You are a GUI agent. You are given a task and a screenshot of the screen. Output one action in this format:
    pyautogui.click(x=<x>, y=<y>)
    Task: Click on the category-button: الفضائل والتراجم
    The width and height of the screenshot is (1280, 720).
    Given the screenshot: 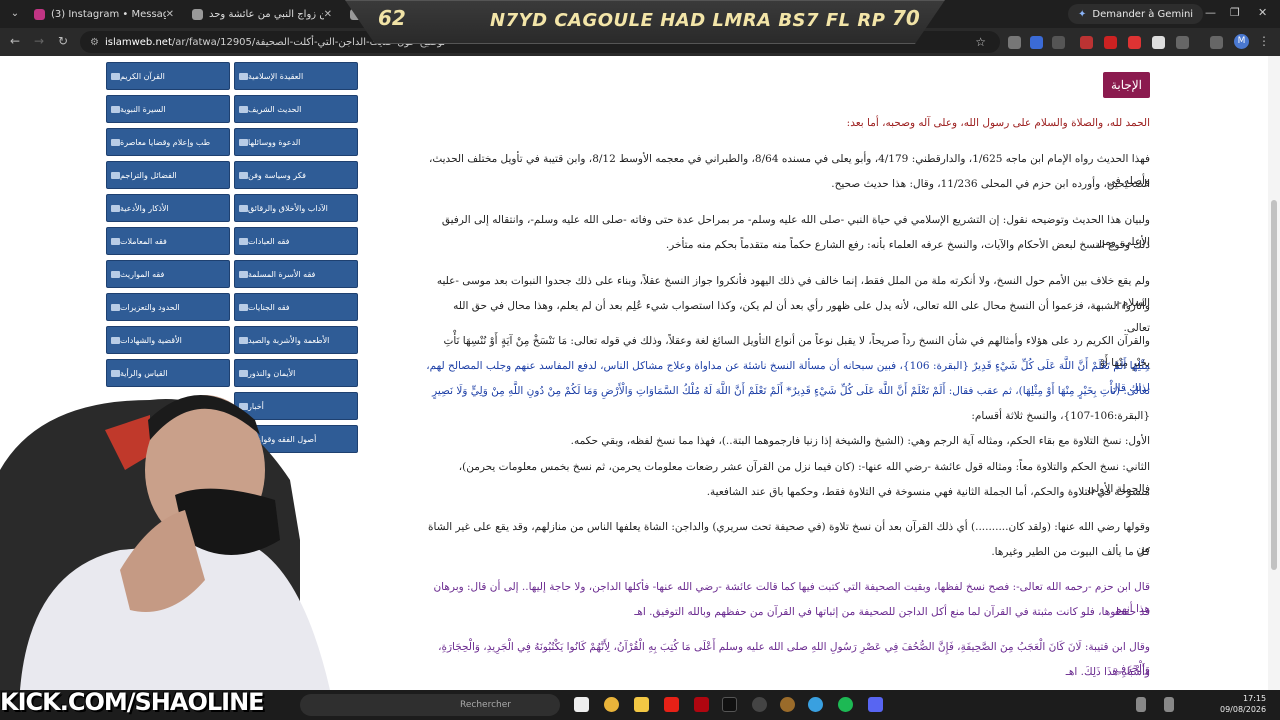 What is the action you would take?
    pyautogui.click(x=168, y=175)
    